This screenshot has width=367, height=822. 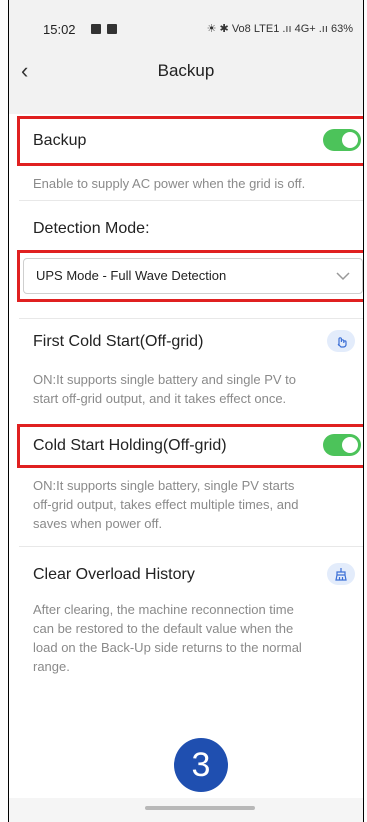 What do you see at coordinates (96, 29) in the screenshot?
I see `gallery-notification-icon` at bounding box center [96, 29].